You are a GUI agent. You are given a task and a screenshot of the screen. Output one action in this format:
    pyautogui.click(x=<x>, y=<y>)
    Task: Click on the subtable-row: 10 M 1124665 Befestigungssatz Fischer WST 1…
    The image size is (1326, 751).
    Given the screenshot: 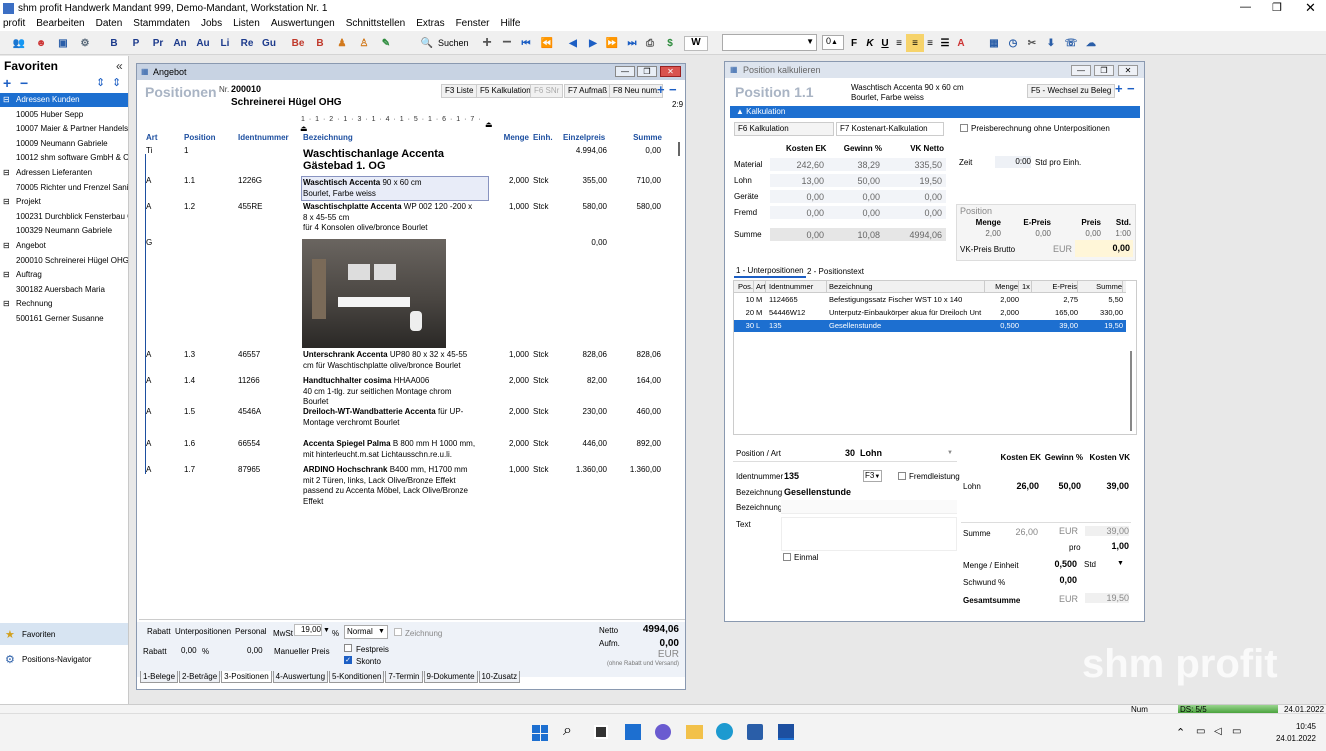 What is the action you would take?
    pyautogui.click(x=930, y=300)
    